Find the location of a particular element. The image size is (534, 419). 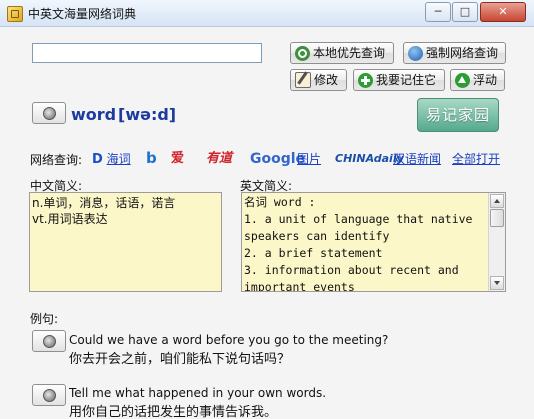

local-lookup-button: 本地优先查询 is located at coordinates (342, 53).